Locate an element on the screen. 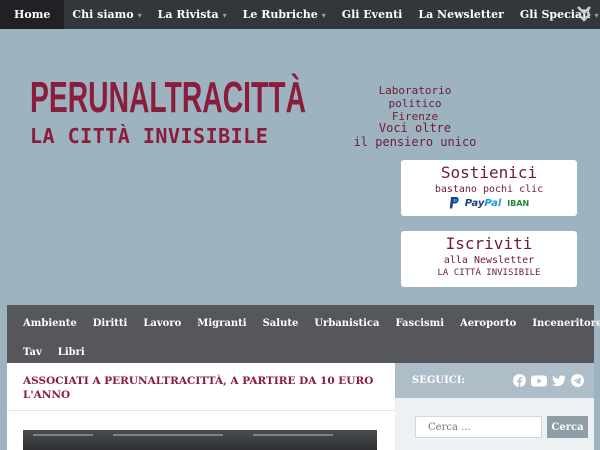  double-chevron-down-icon is located at coordinates (584, 14).